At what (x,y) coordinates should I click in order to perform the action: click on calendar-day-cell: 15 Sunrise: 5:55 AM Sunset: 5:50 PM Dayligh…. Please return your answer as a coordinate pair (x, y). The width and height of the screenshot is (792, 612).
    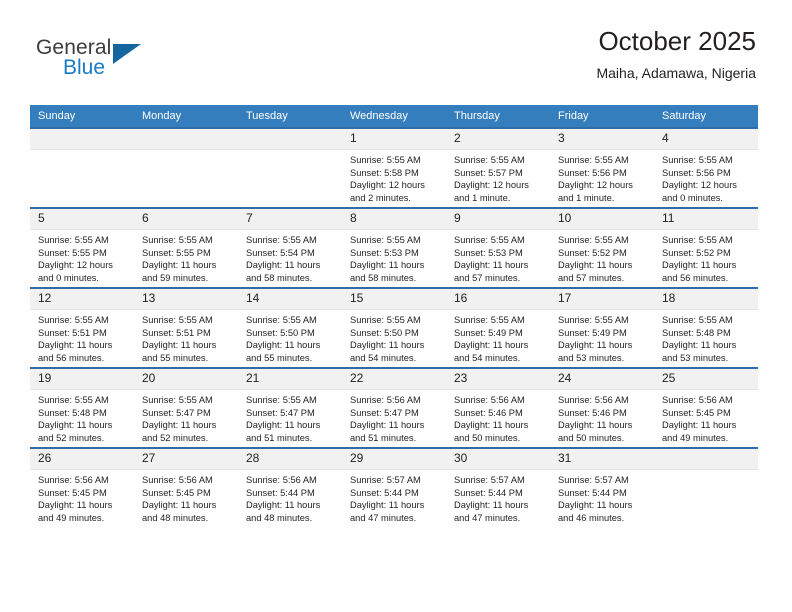
    Looking at the image, I should click on (394, 327).